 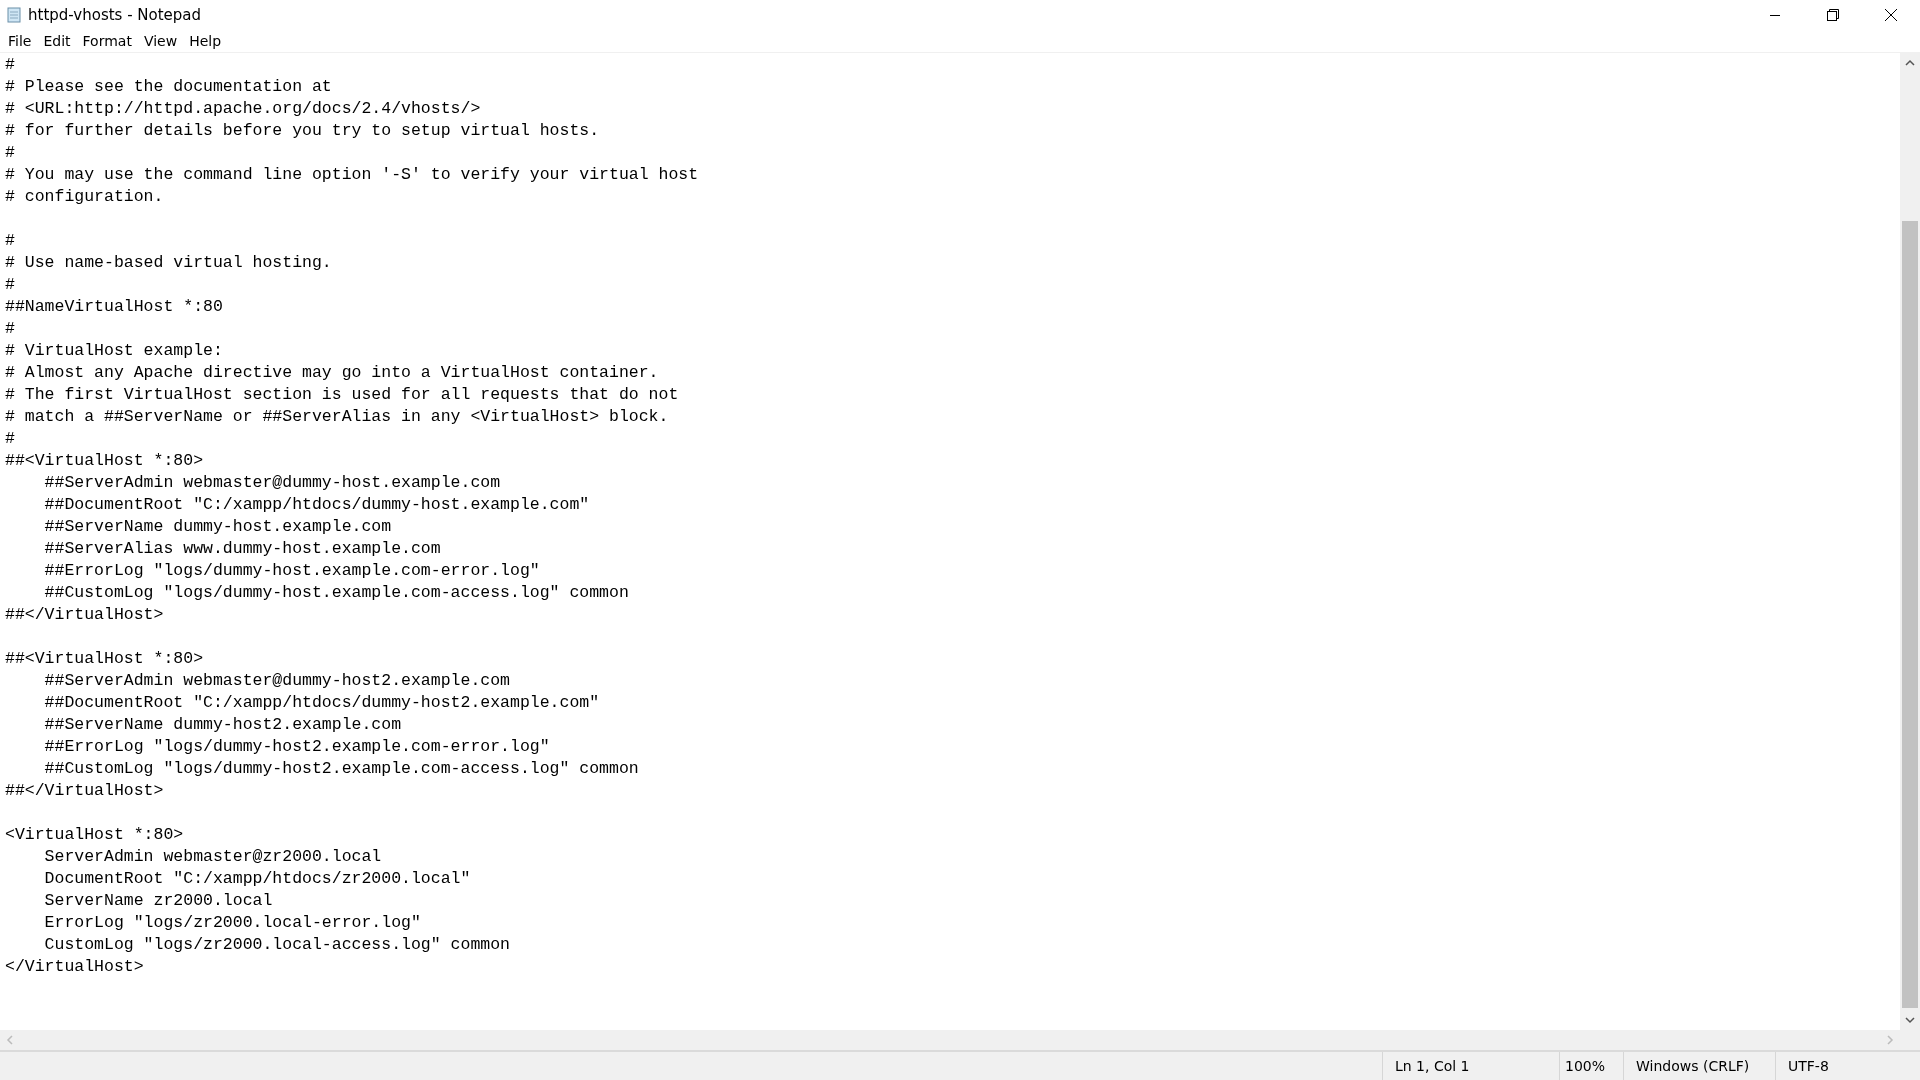 I want to click on close-icon, so click(x=1891, y=15).